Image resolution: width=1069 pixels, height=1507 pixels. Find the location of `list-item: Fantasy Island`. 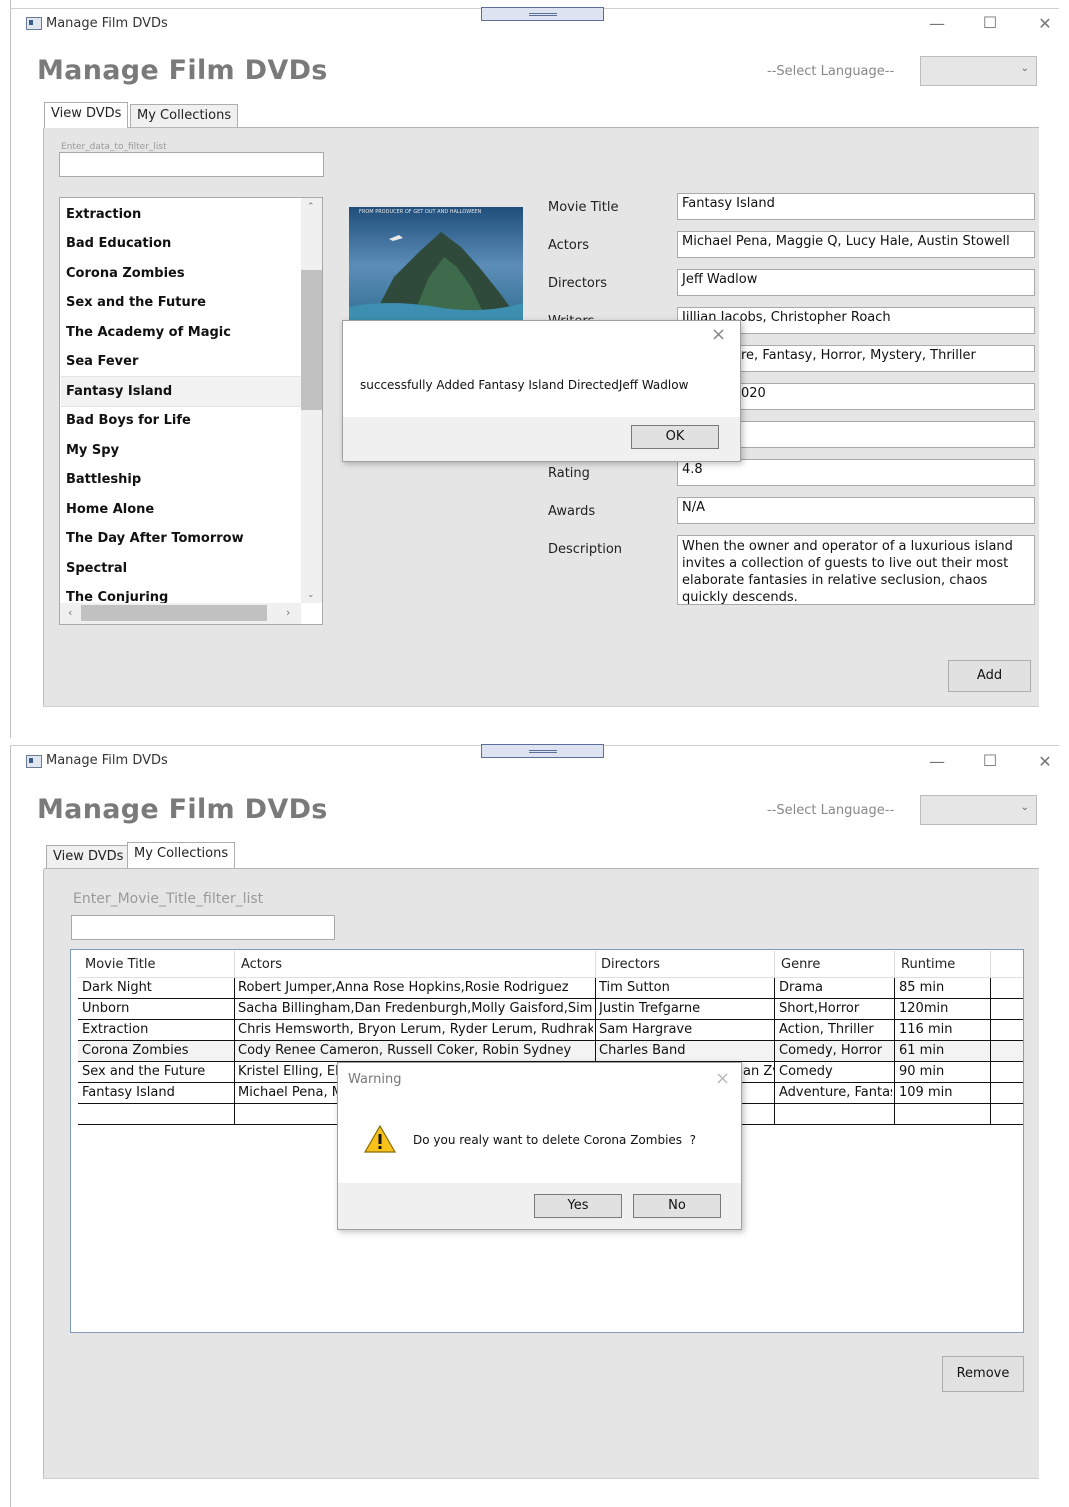

list-item: Fantasy Island is located at coordinates (119, 391).